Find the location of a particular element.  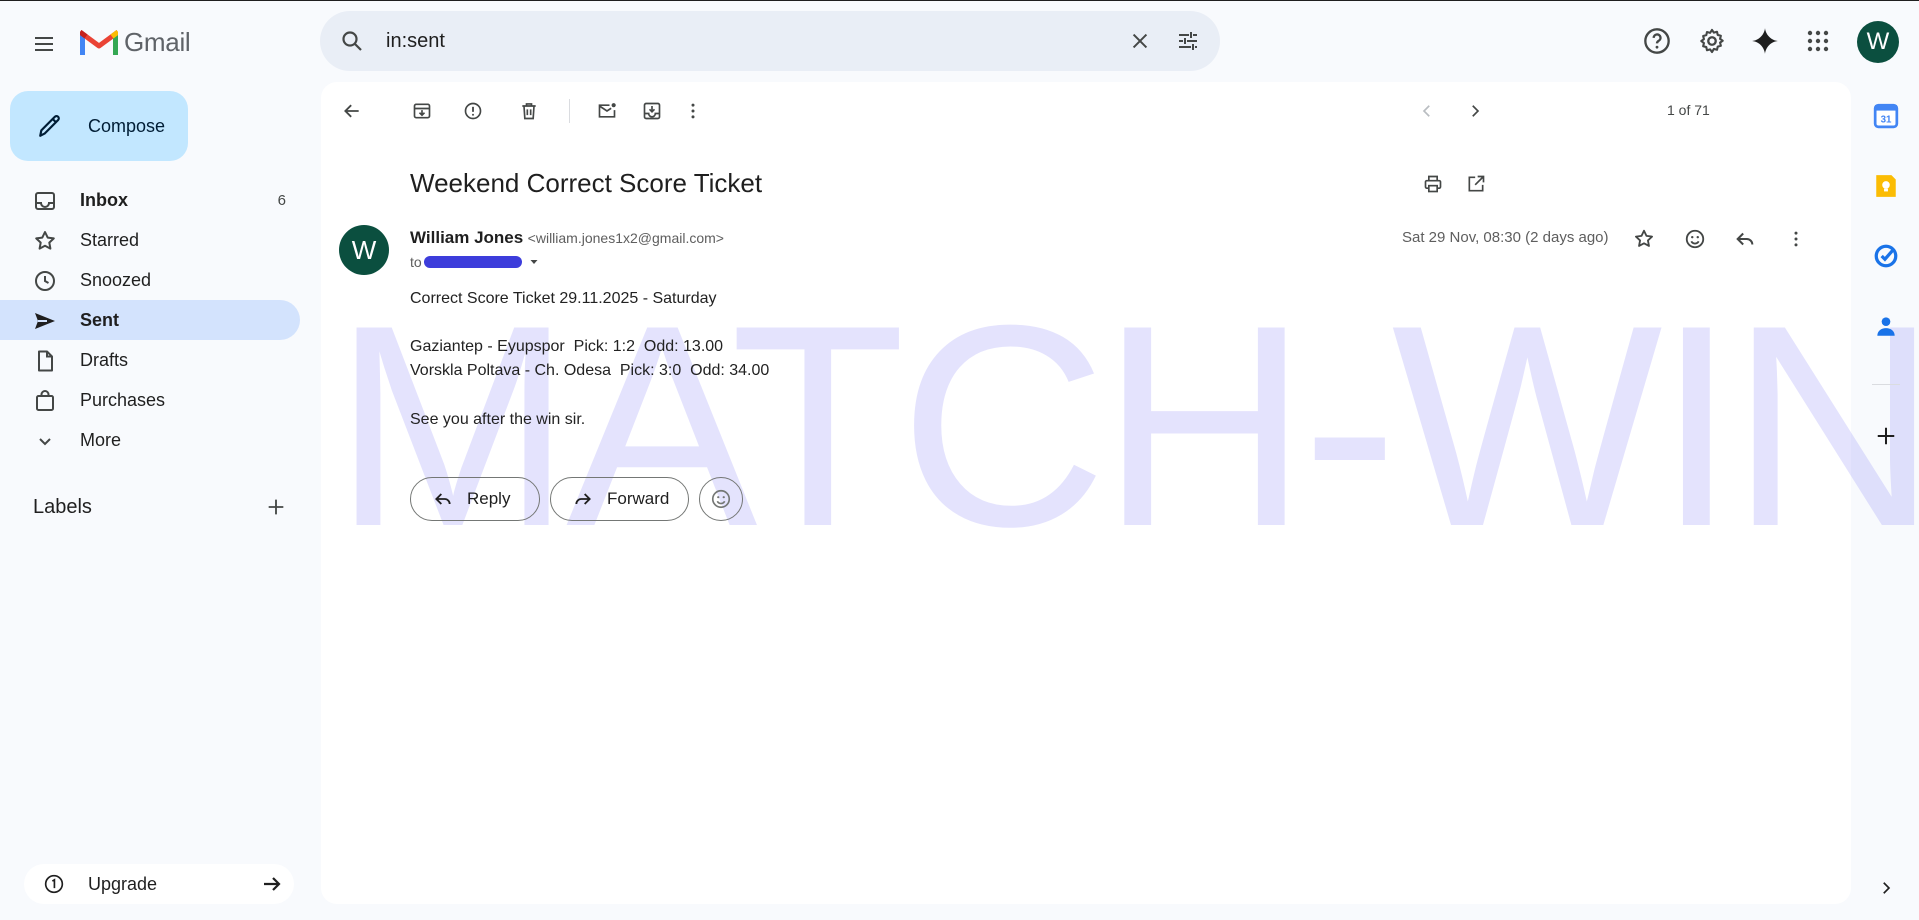

tasks-app-button is located at coordinates (1886, 256).